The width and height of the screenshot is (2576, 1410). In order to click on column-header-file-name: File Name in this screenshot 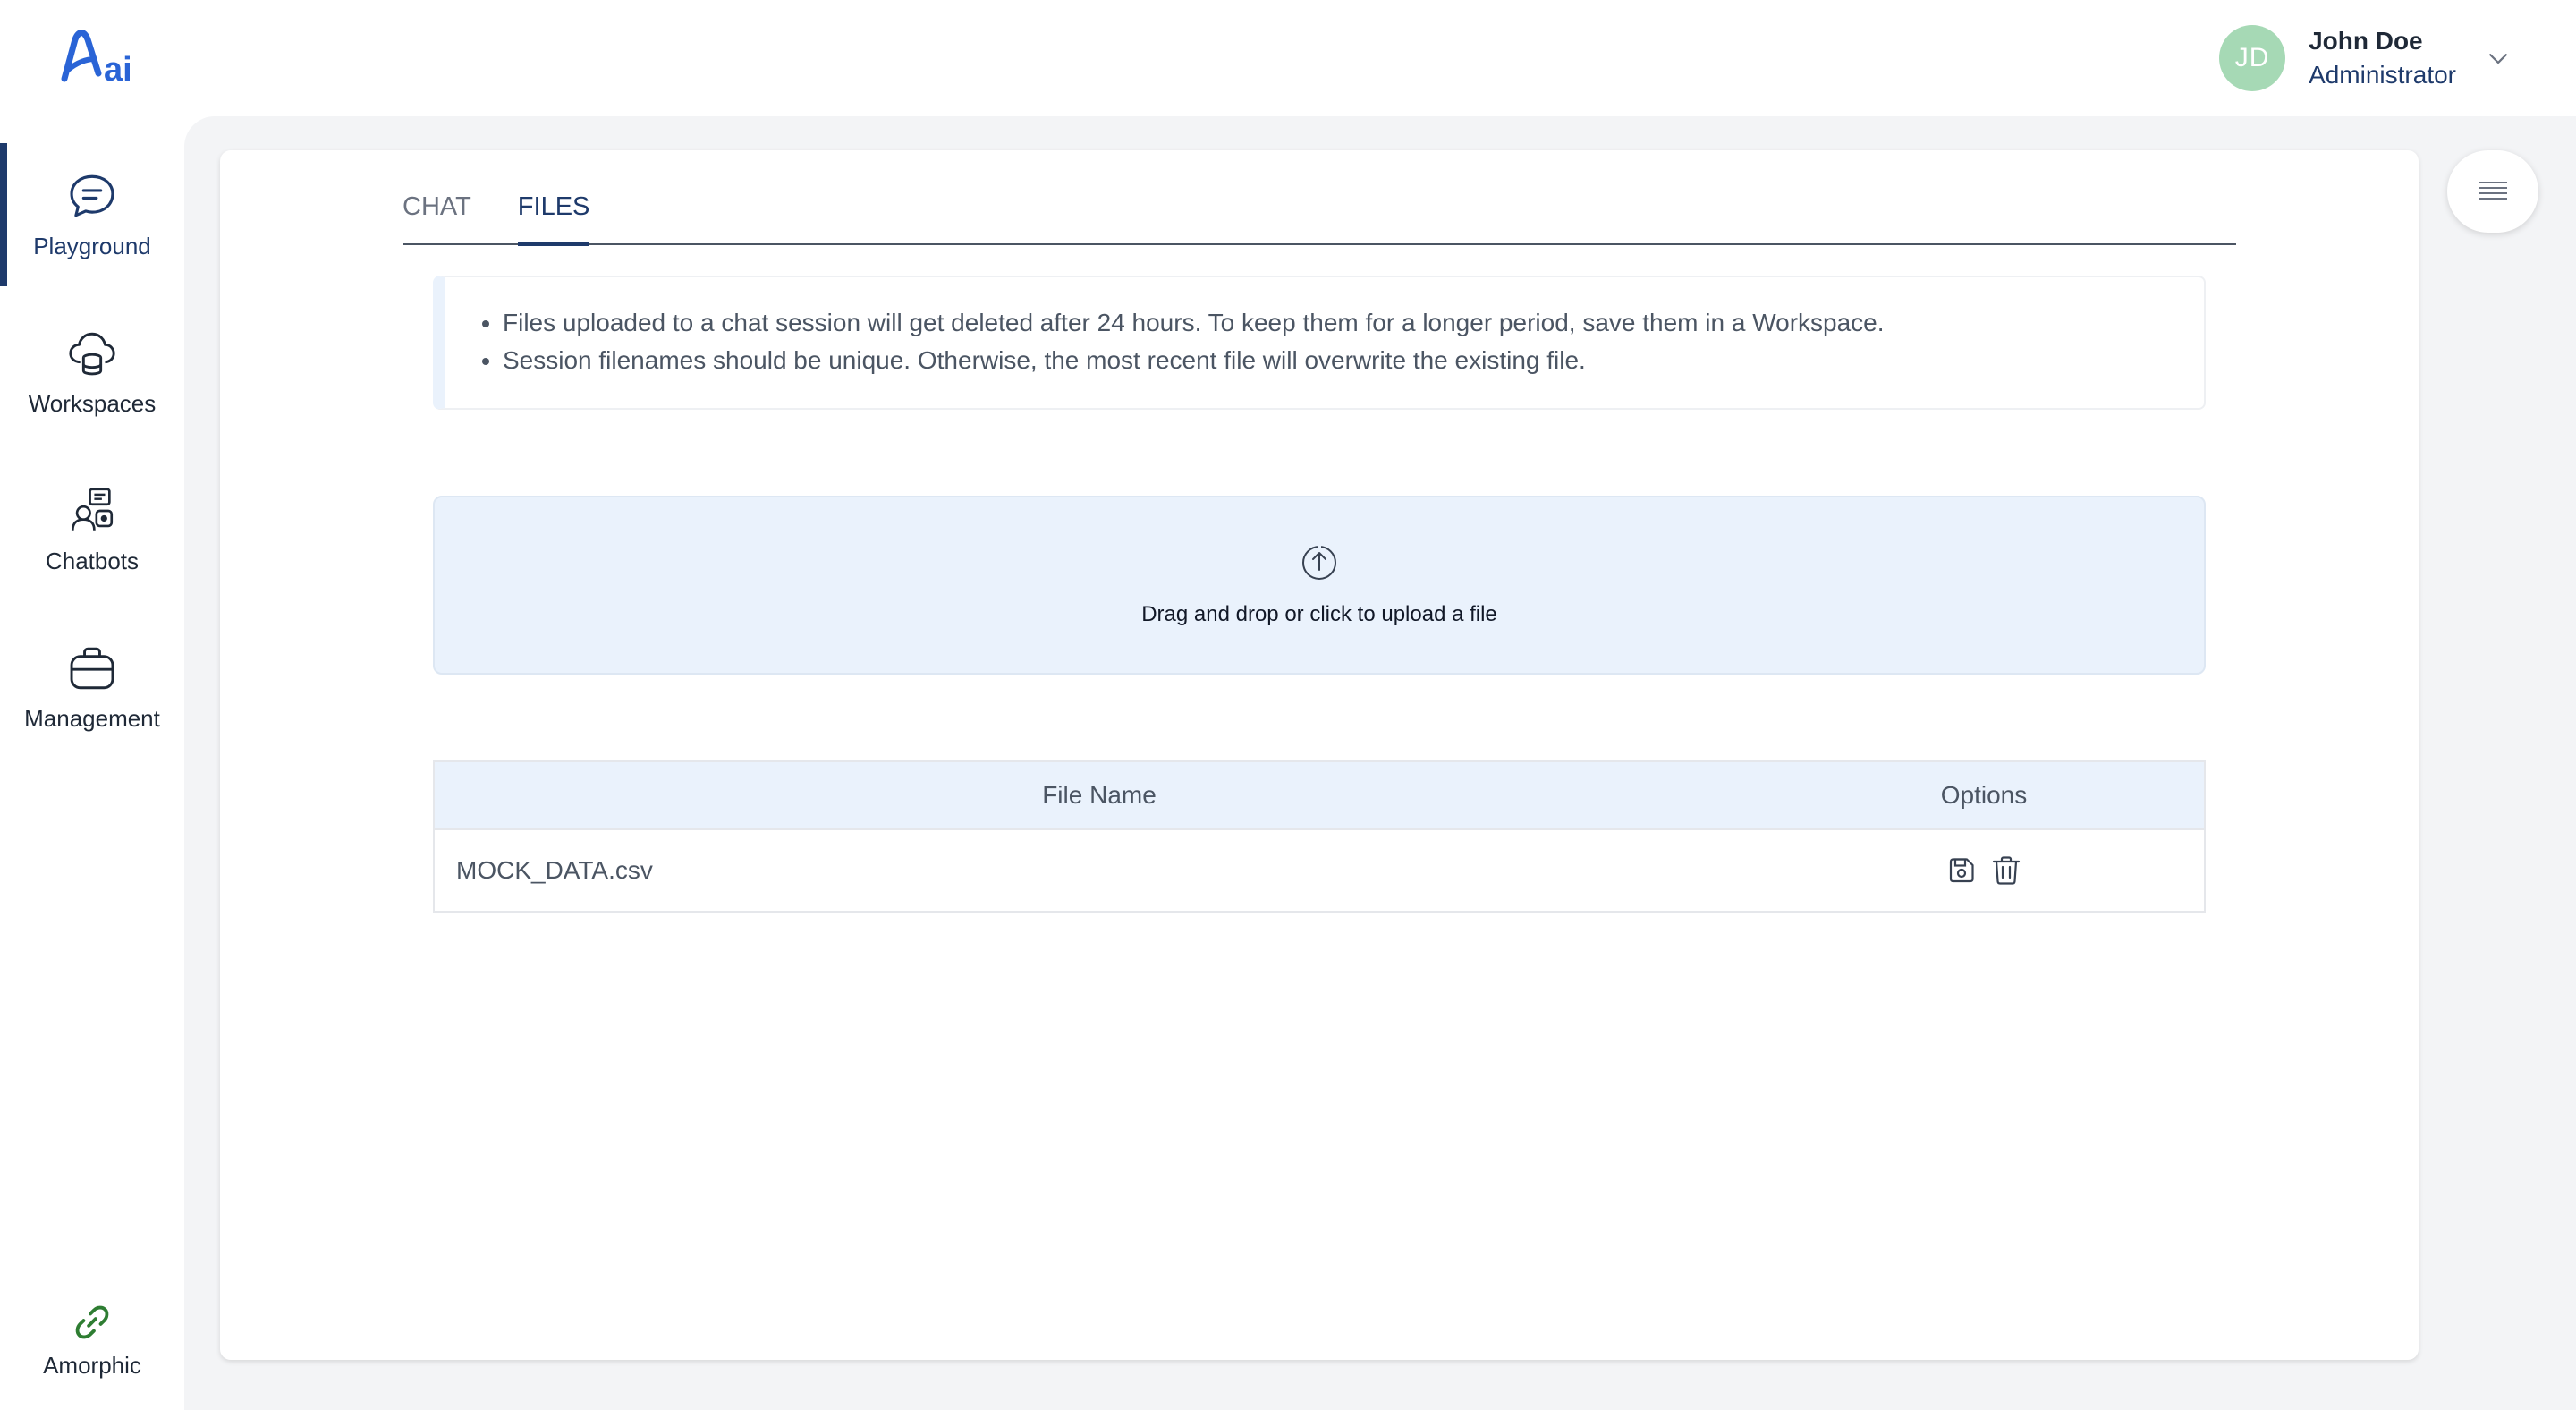, I will do `click(1099, 795)`.